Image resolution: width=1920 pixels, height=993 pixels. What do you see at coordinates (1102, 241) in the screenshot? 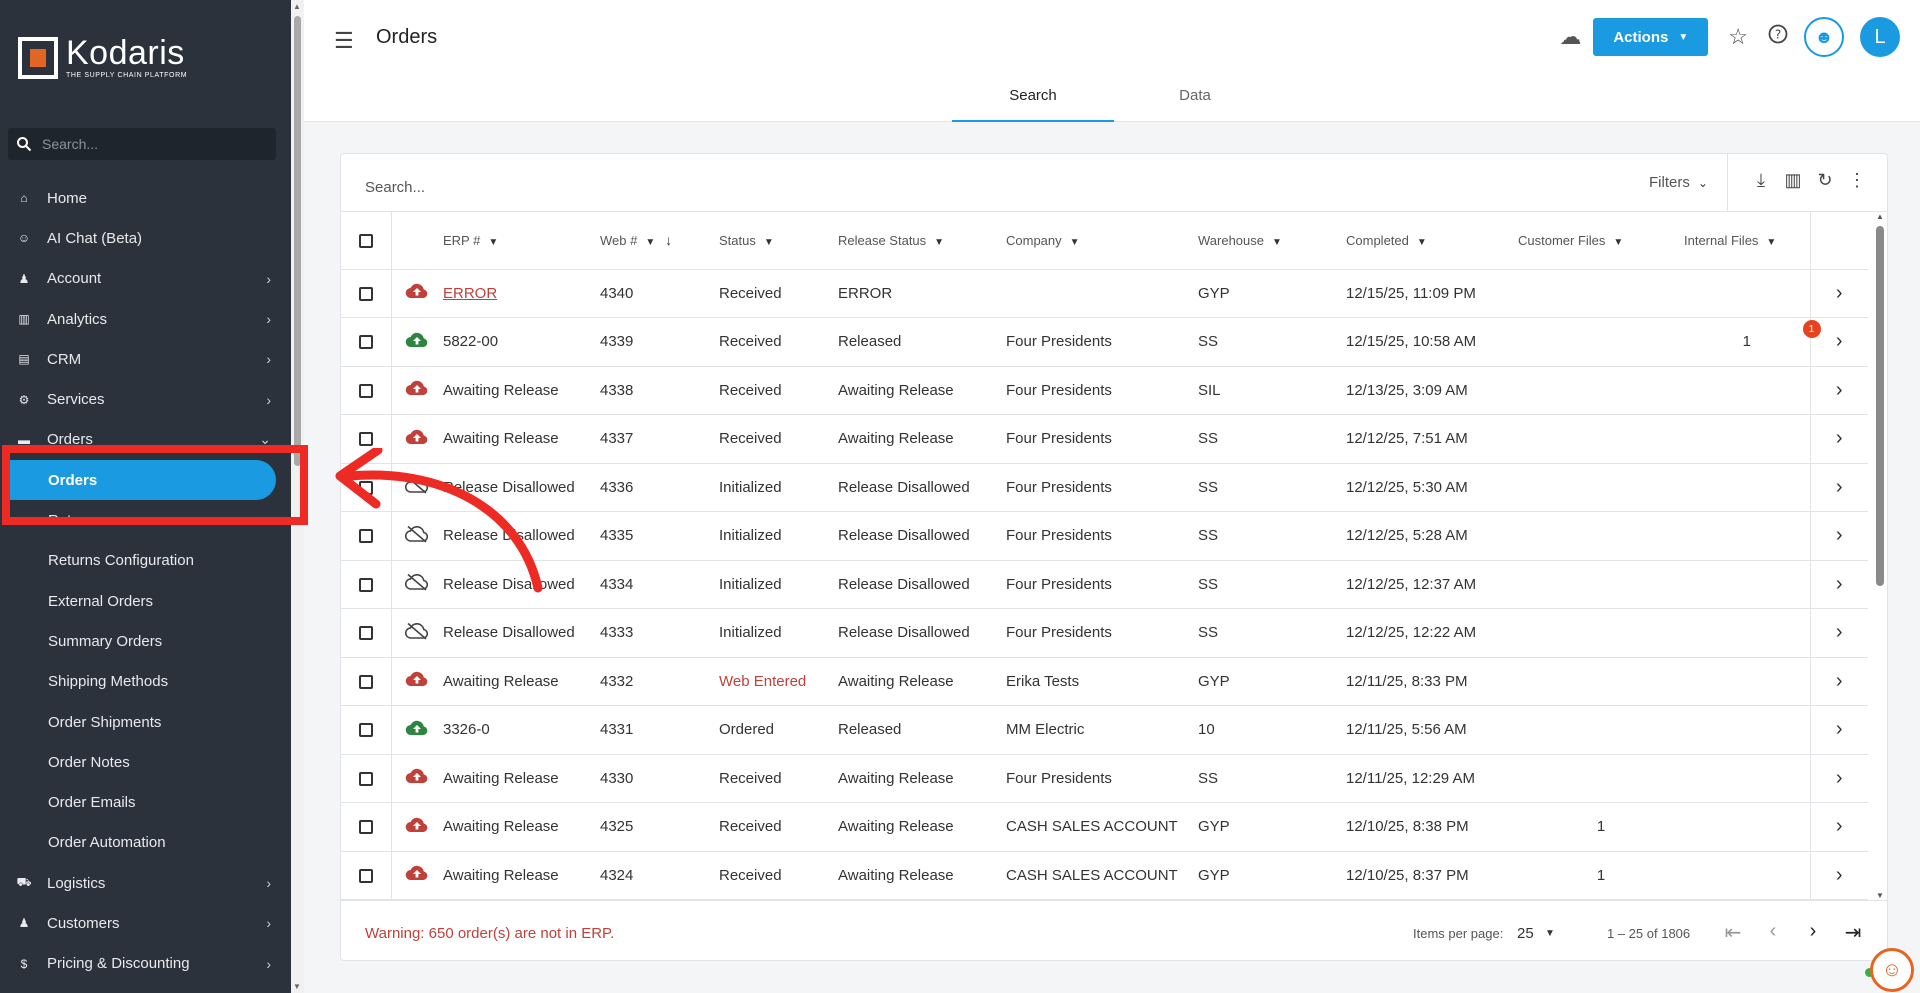
I see `col-company: Company ▼` at bounding box center [1102, 241].